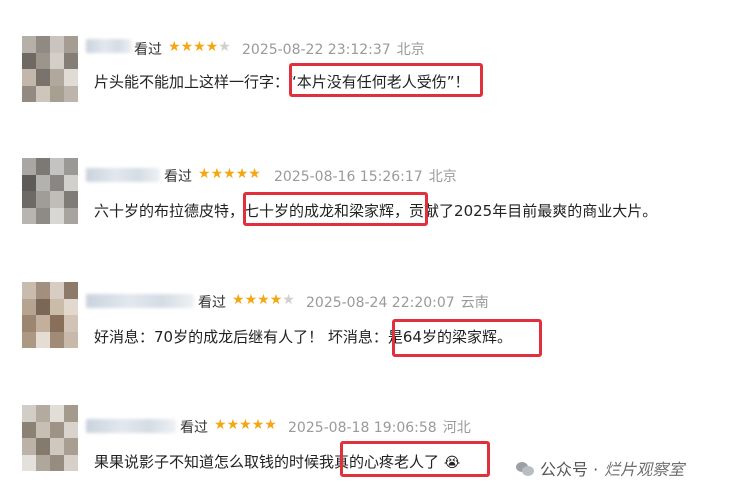 This screenshot has height=497, width=738. Describe the element at coordinates (456, 428) in the screenshot. I see `location: 河北` at that location.